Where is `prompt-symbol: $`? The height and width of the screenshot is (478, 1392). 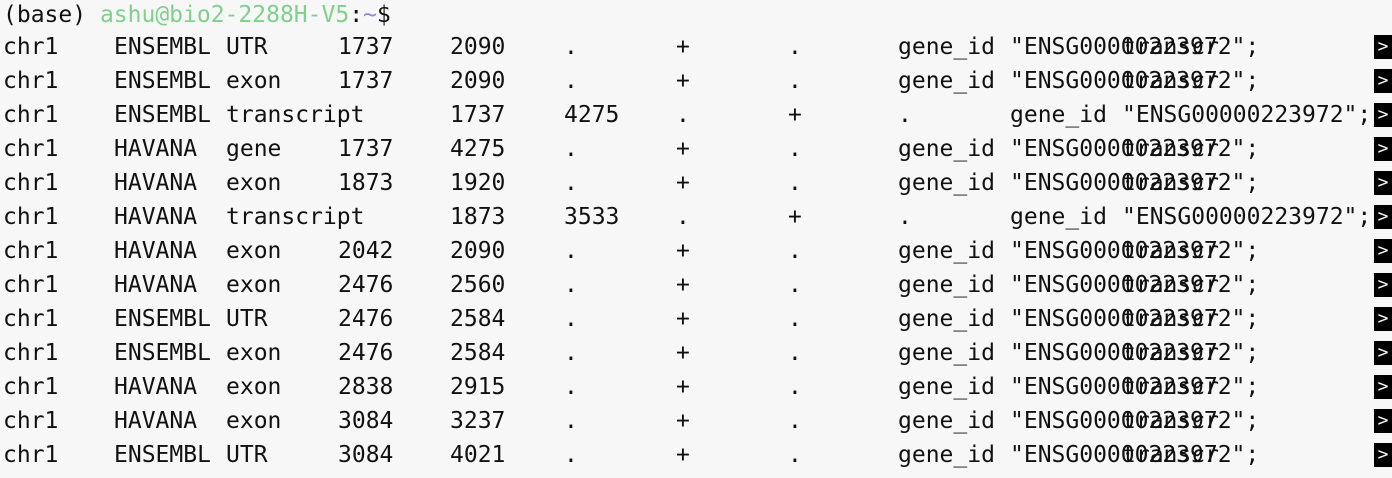 prompt-symbol: $ is located at coordinates (383, 15).